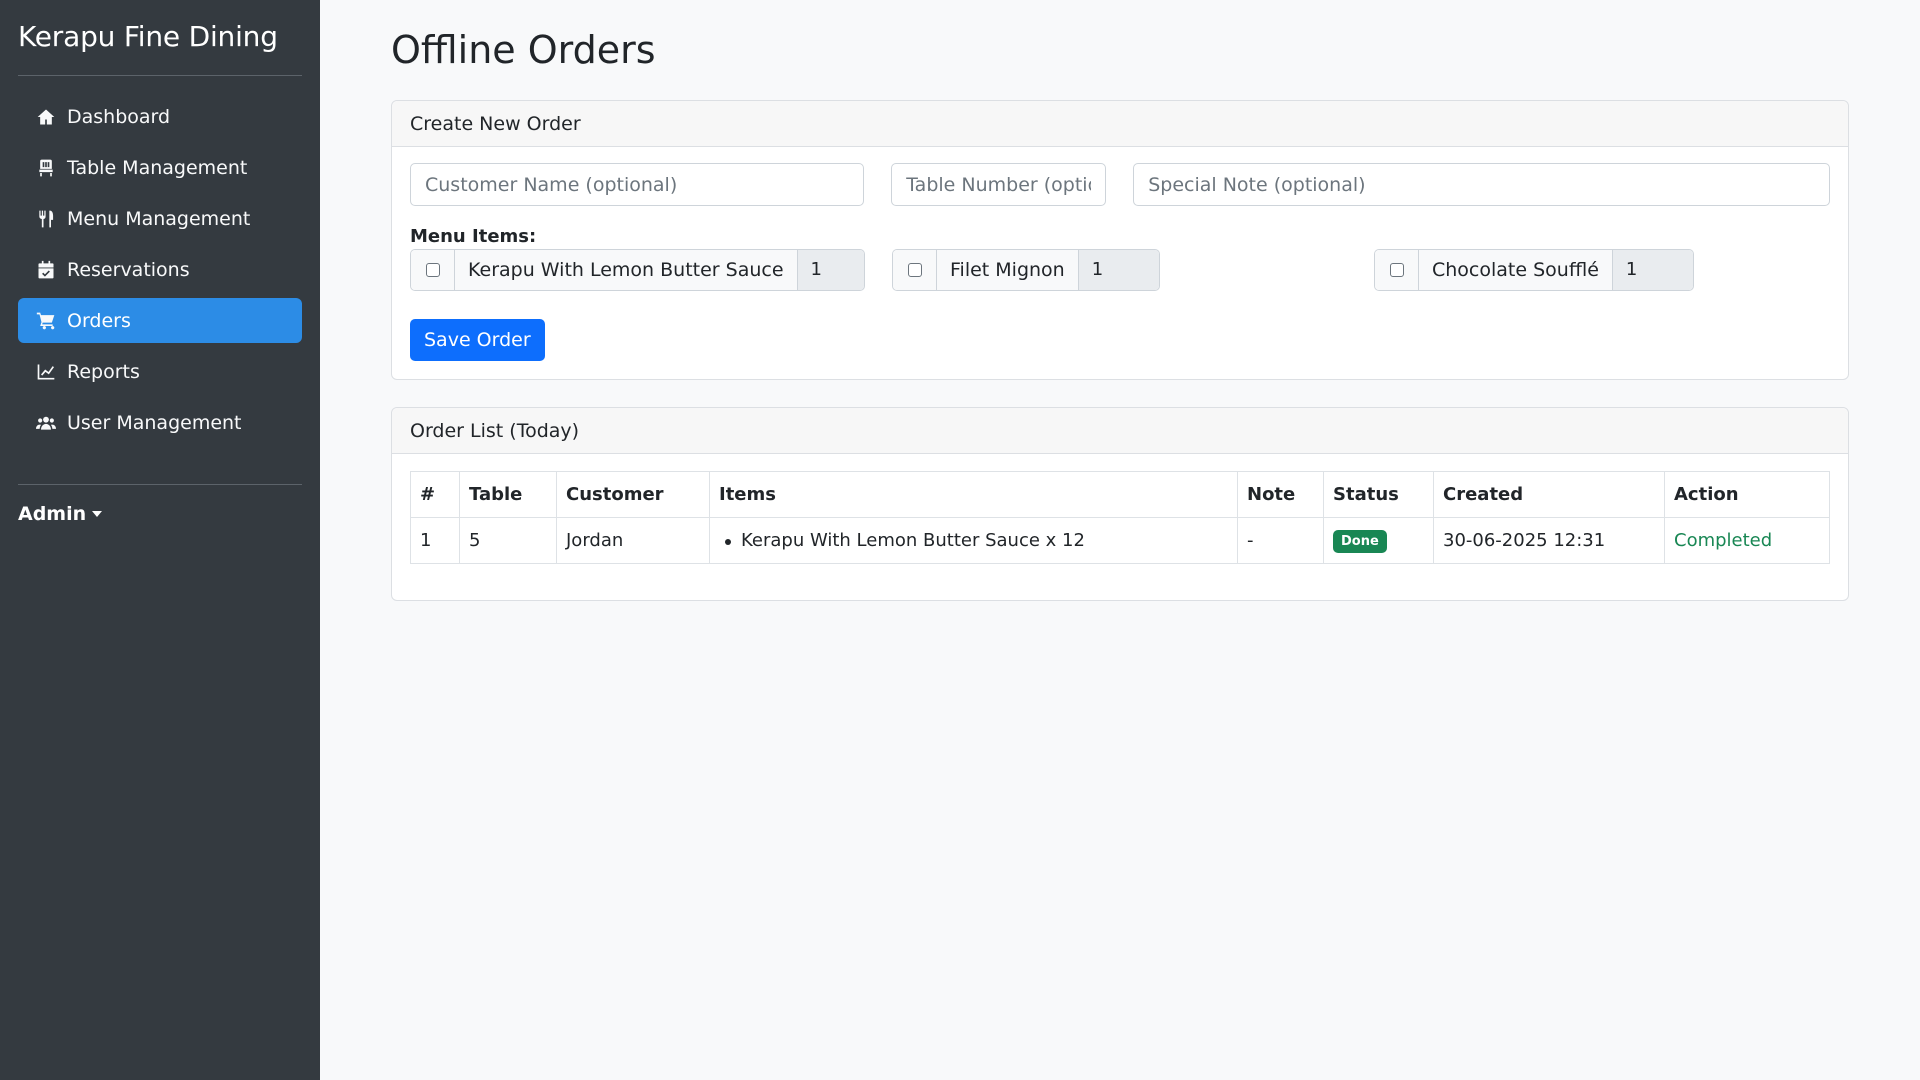 Image resolution: width=1920 pixels, height=1080 pixels. What do you see at coordinates (435, 540) in the screenshot?
I see `cell-number: 1` at bounding box center [435, 540].